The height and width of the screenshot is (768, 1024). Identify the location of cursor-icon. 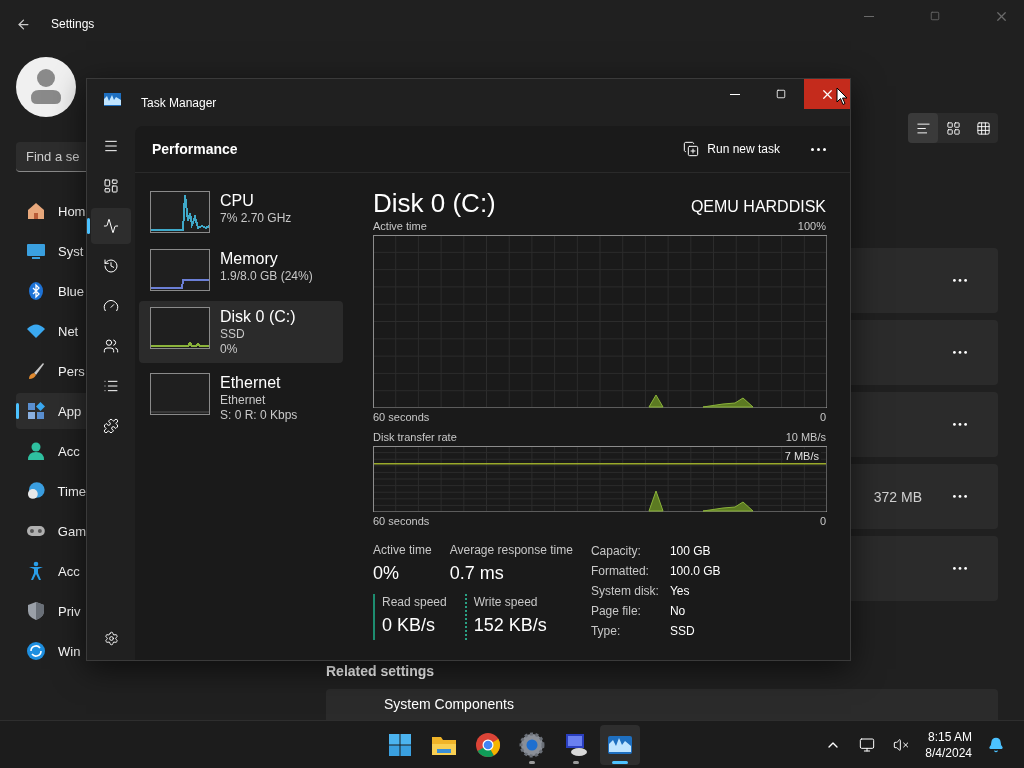
(842, 96).